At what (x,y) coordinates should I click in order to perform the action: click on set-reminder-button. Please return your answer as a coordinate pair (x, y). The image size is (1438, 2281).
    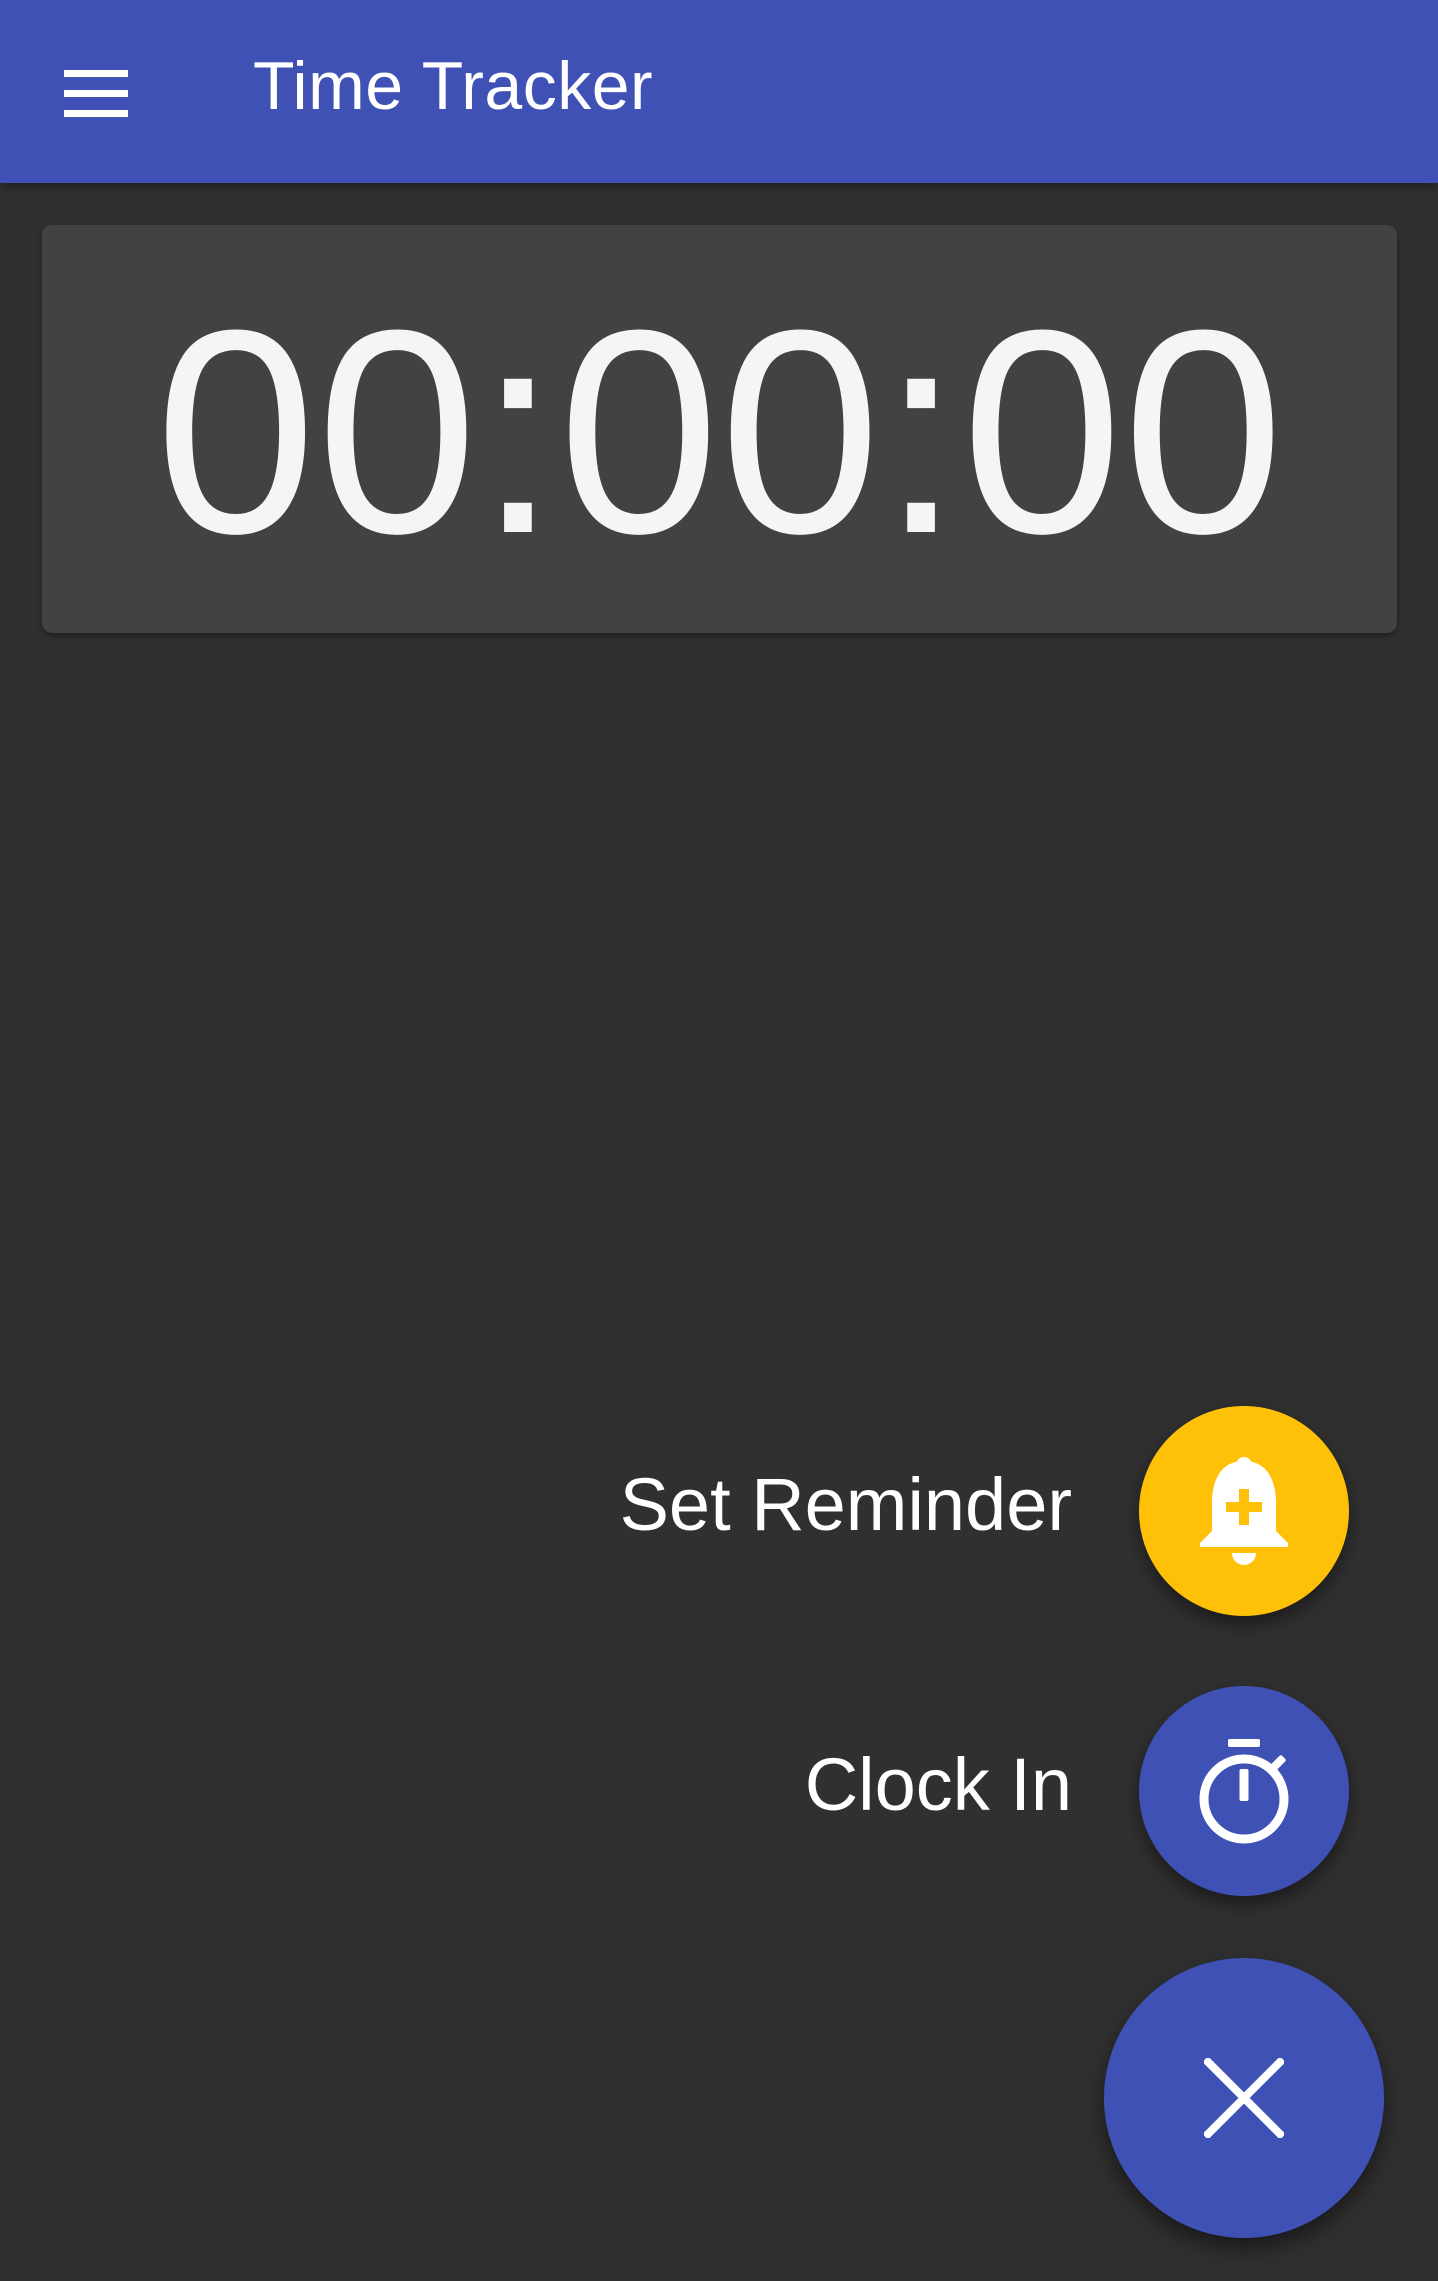
    Looking at the image, I should click on (1244, 1511).